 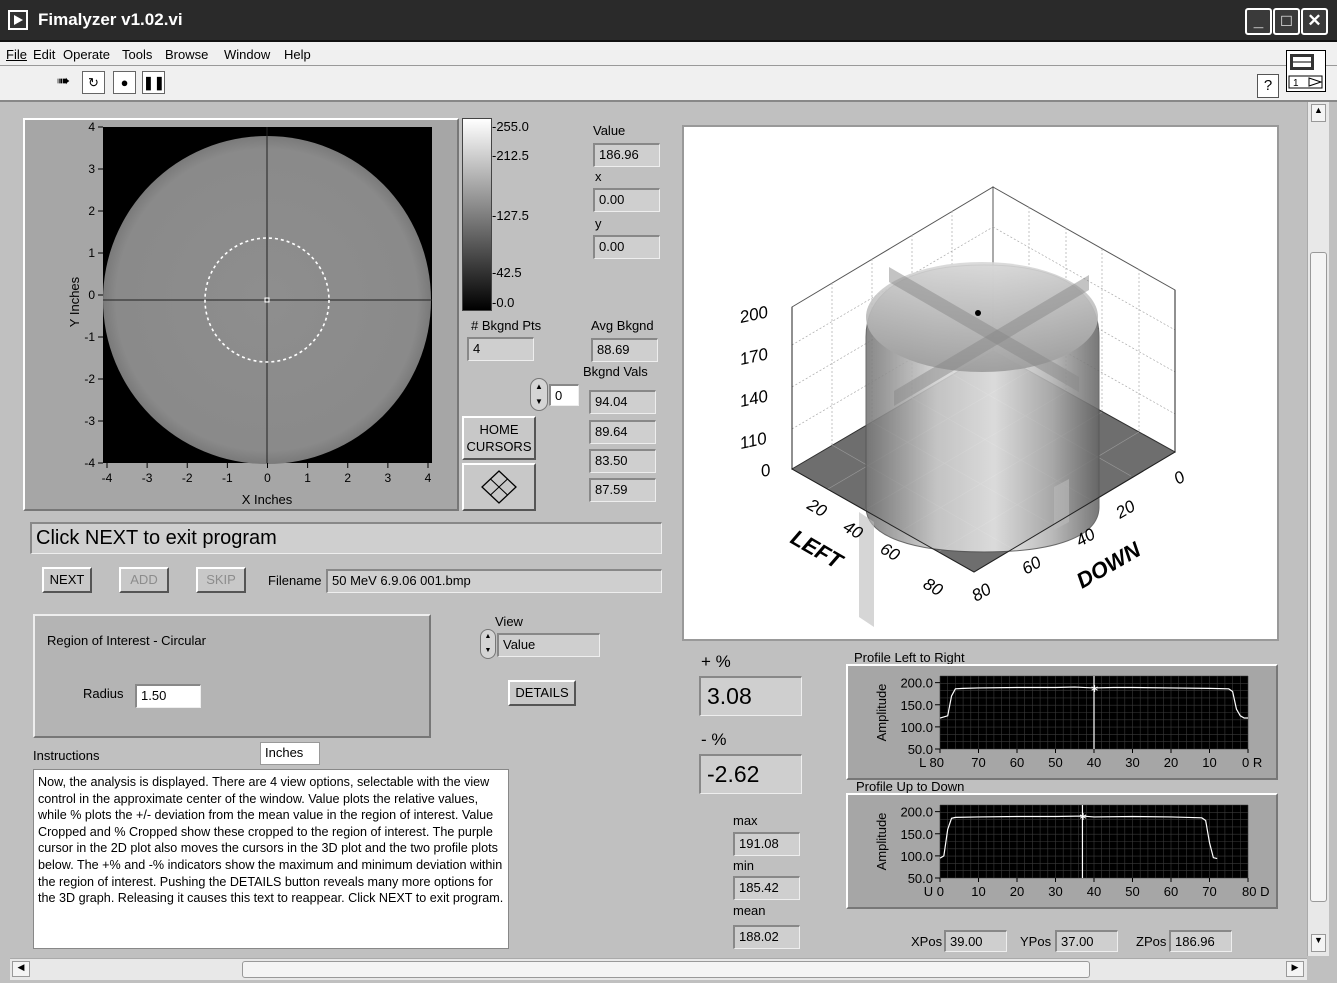 What do you see at coordinates (499, 438) in the screenshot?
I see `home-cursors-button: HOME CURSORS` at bounding box center [499, 438].